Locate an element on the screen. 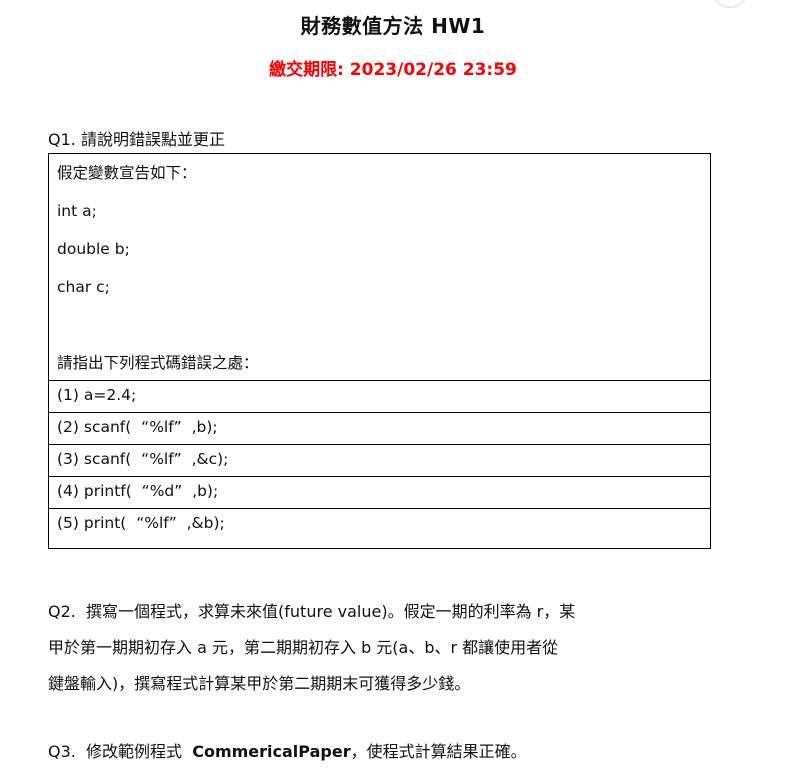 The height and width of the screenshot is (778, 786). q1-line: (5) print( “%lf” ,&b); is located at coordinates (141, 523).